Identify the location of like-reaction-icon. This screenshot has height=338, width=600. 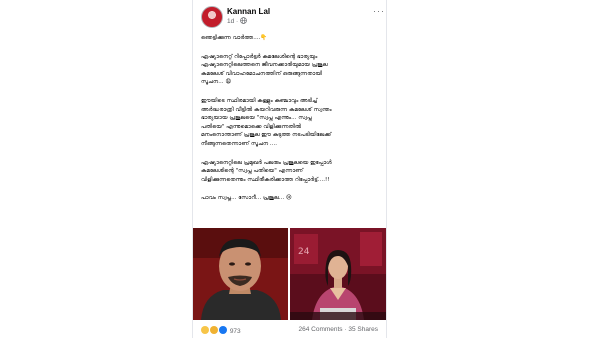
(223, 330).